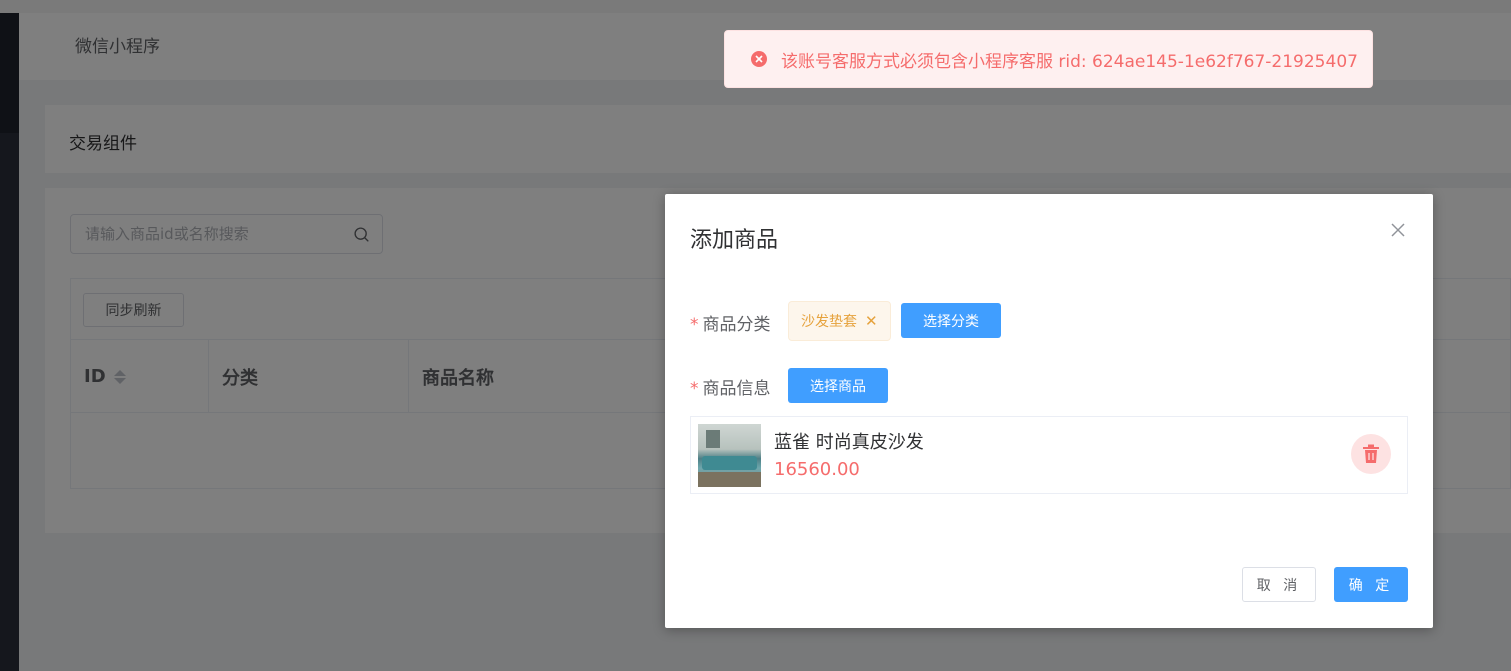  I want to click on product-thumbnail, so click(729, 455).